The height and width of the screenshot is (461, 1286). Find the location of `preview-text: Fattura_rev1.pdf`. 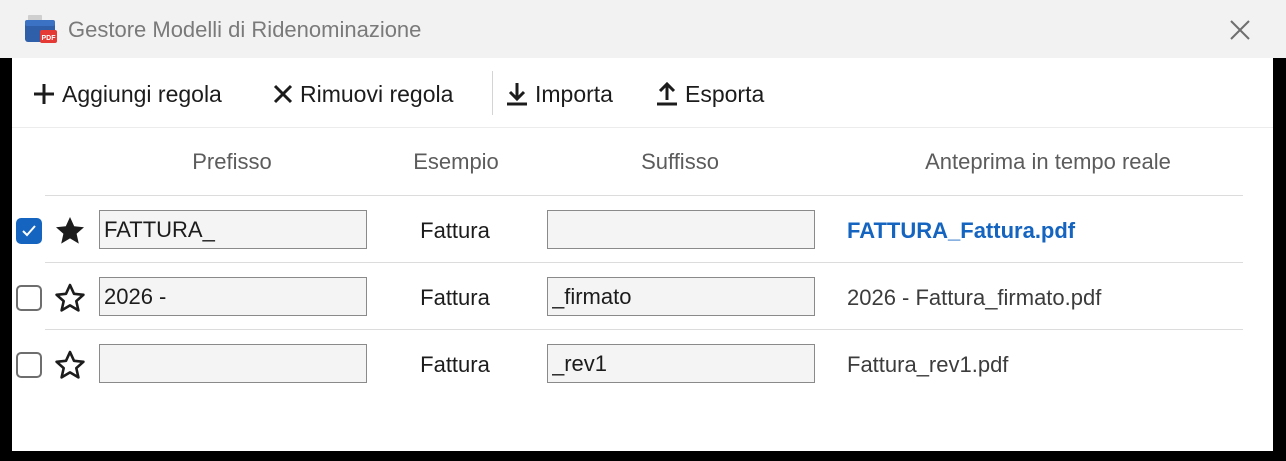

preview-text: Fattura_rev1.pdf is located at coordinates (928, 364).